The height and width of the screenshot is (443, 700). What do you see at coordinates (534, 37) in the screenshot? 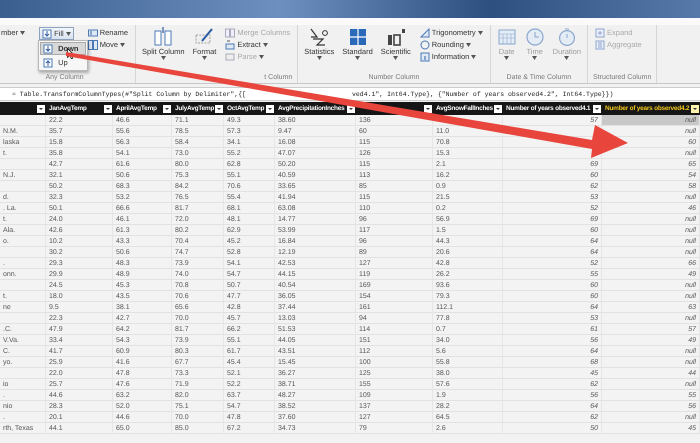
I see `clock-icon` at bounding box center [534, 37].